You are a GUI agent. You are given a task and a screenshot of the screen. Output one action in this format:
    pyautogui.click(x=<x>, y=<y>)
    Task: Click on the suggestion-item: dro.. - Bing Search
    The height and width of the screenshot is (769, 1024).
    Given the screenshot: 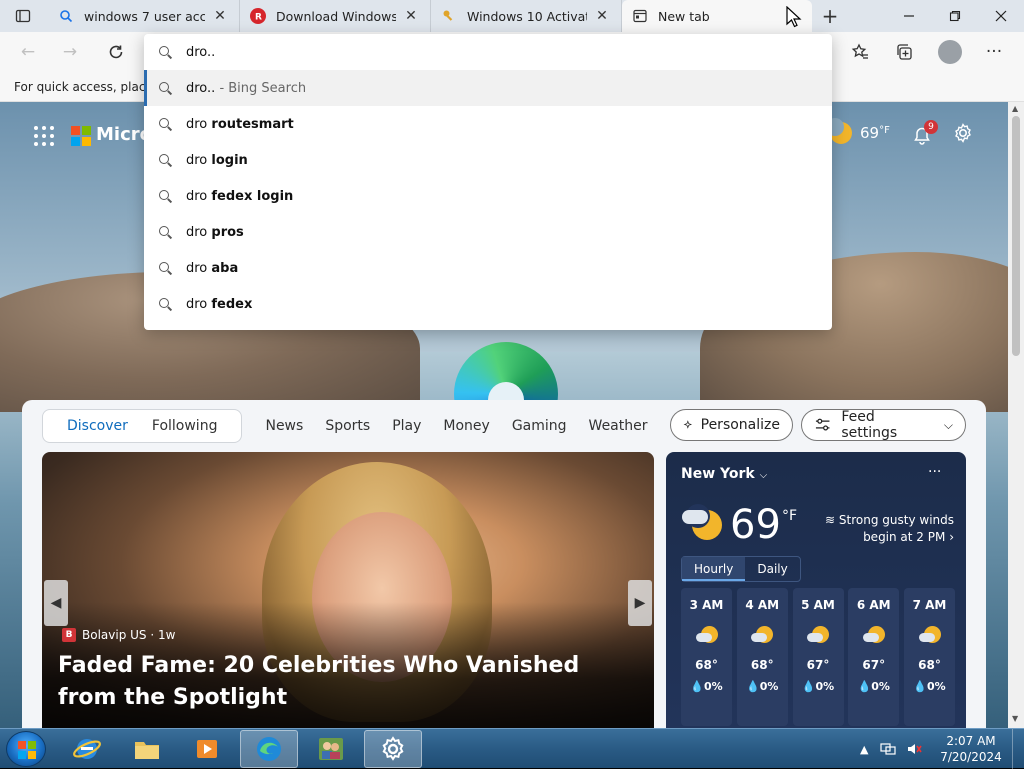 What is the action you would take?
    pyautogui.click(x=488, y=88)
    